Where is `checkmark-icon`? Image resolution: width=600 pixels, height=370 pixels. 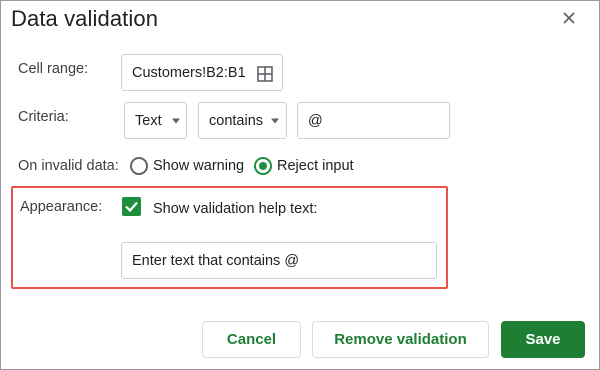
checkmark-icon is located at coordinates (131, 207).